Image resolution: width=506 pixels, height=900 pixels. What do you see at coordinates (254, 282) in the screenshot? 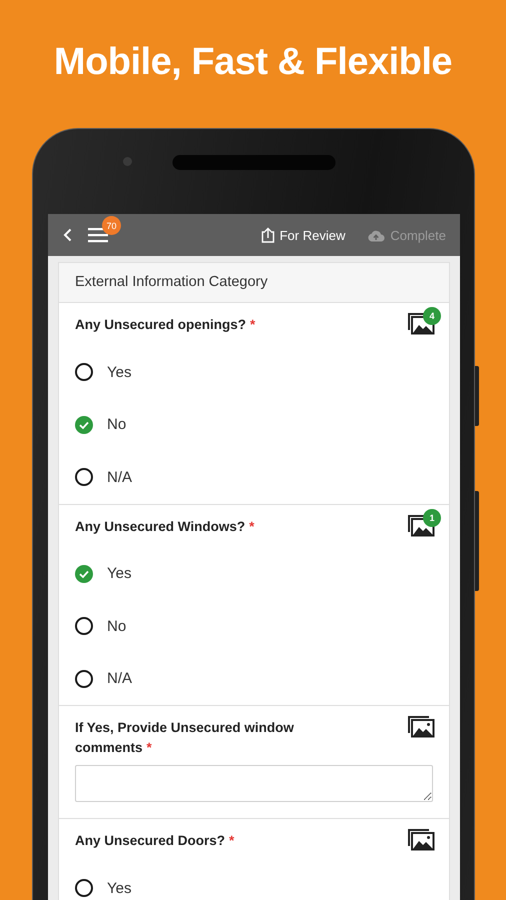
I see `category-header: External Information Category` at bounding box center [254, 282].